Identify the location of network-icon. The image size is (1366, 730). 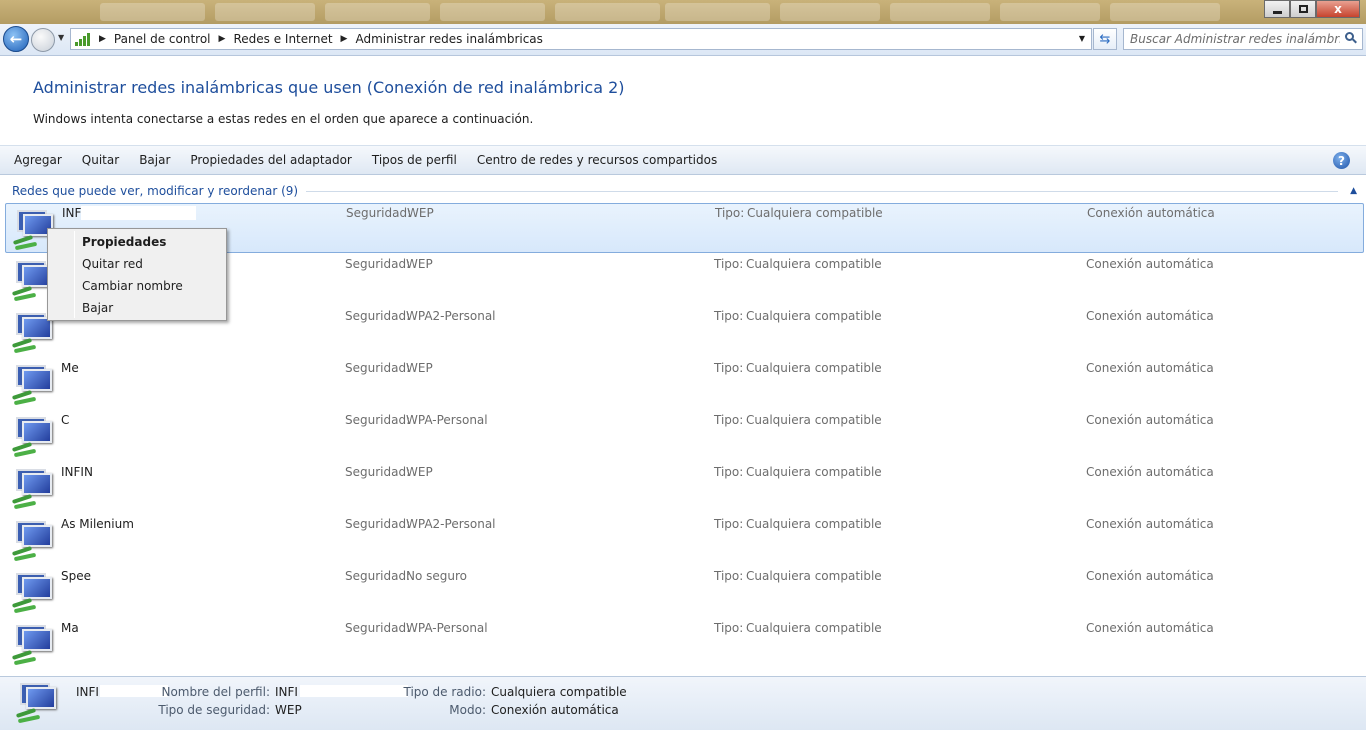
(83, 39).